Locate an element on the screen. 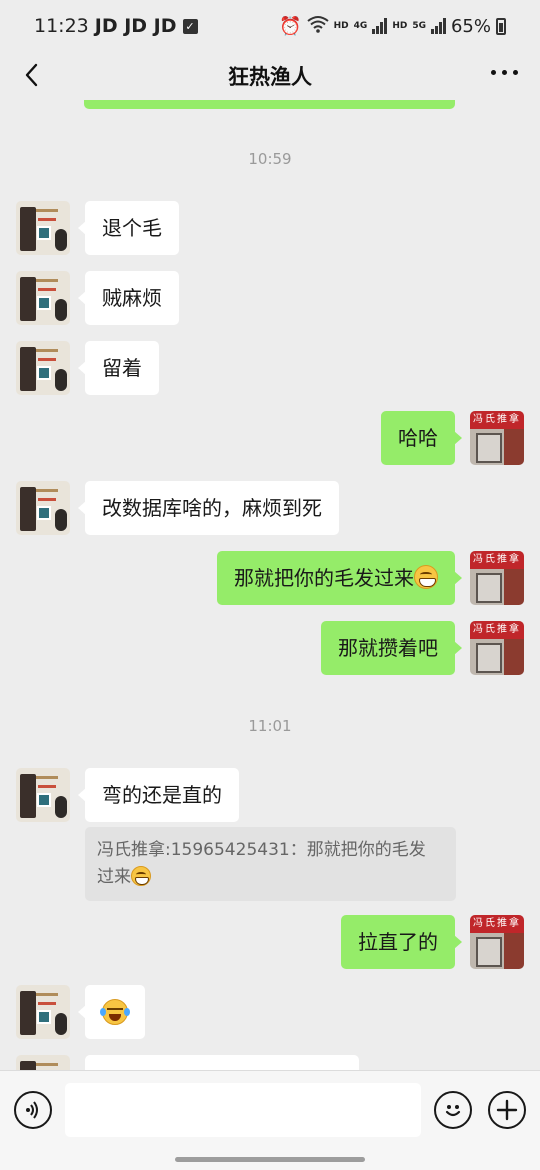 The image size is (540, 1170). home-indicator is located at coordinates (270, 1159).